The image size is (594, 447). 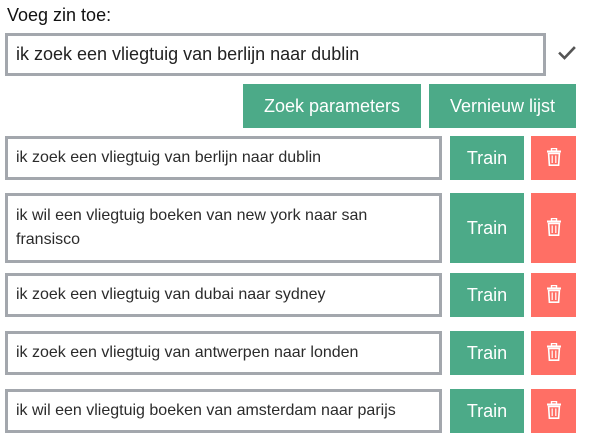 I want to click on search-parameters-button: Zoek parameters, so click(x=332, y=106).